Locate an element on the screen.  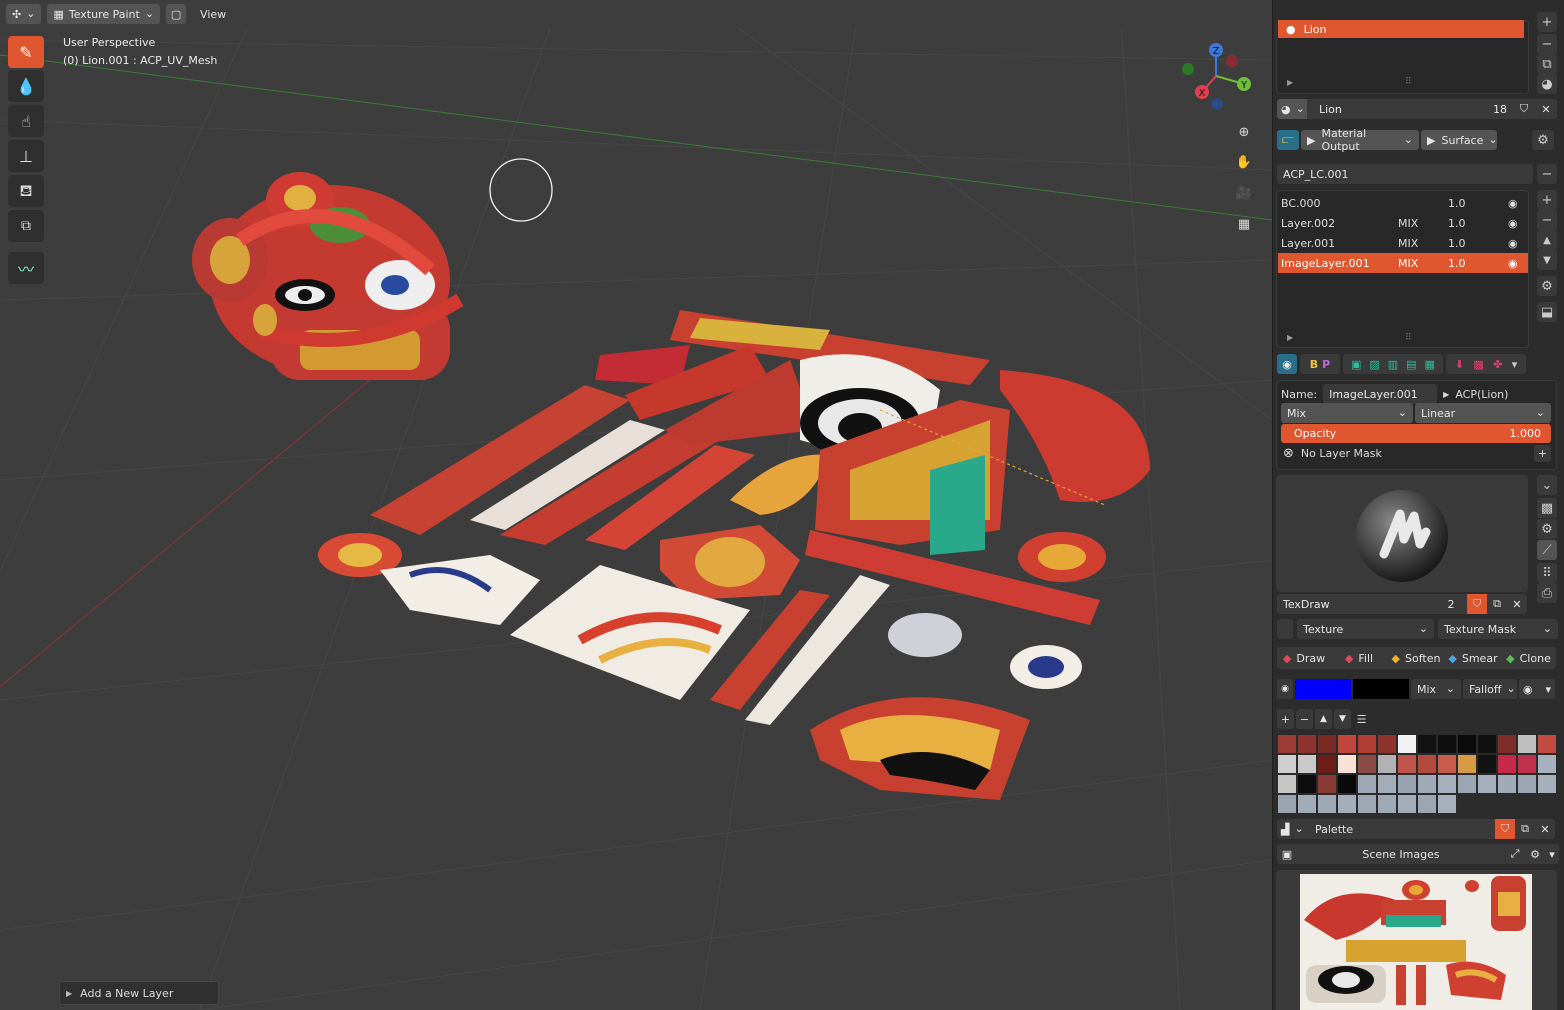
interpolation-dropdown: Linear is located at coordinates (1483, 413).